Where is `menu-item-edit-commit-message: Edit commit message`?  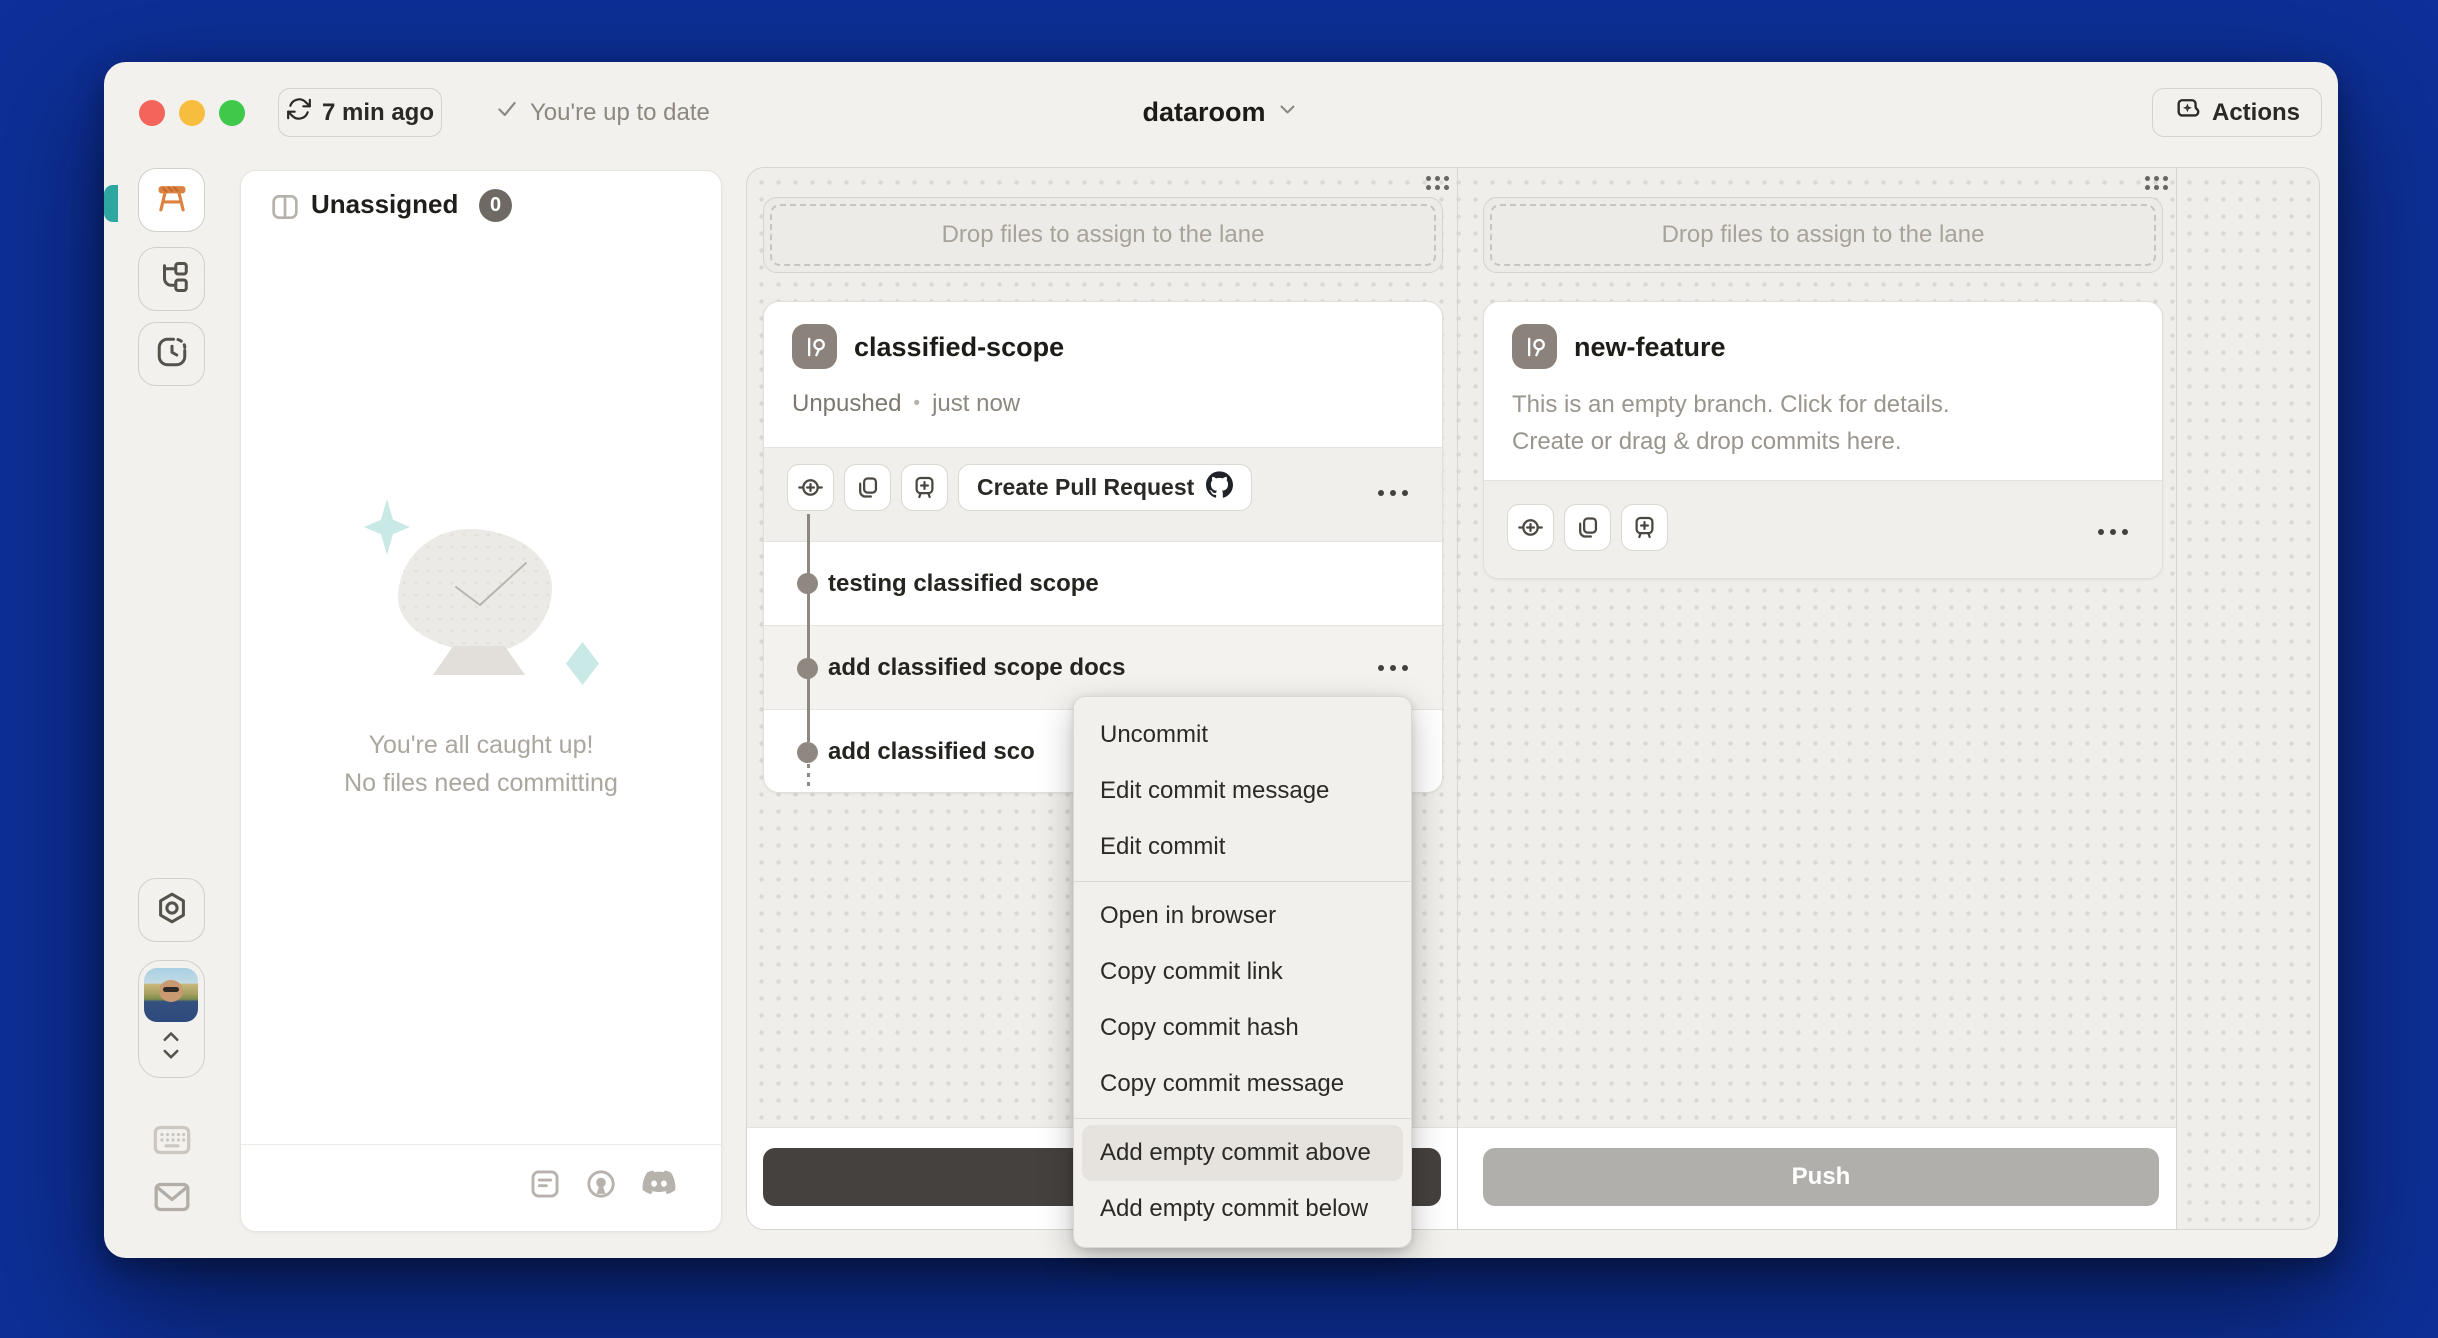
menu-item-edit-commit-message: Edit commit message is located at coordinates (1242, 791).